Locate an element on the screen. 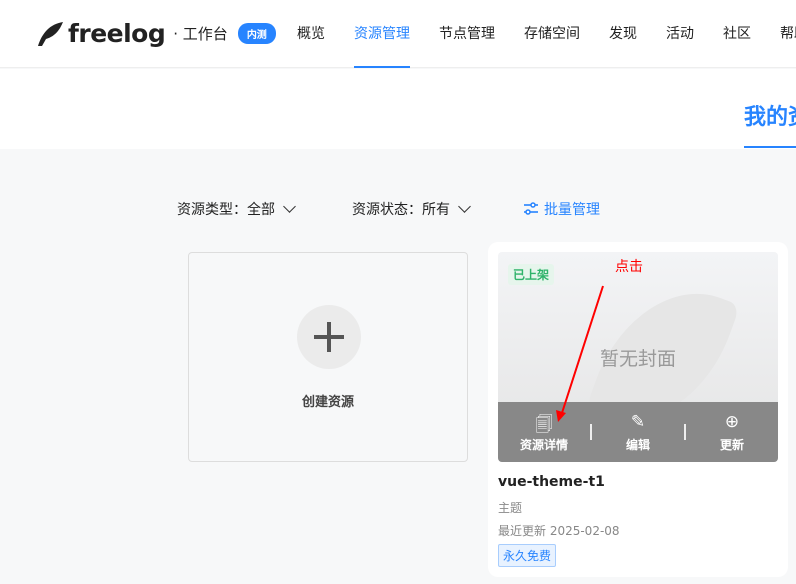 The height and width of the screenshot is (584, 796). update-button: ⊕ 更新 is located at coordinates (732, 432).